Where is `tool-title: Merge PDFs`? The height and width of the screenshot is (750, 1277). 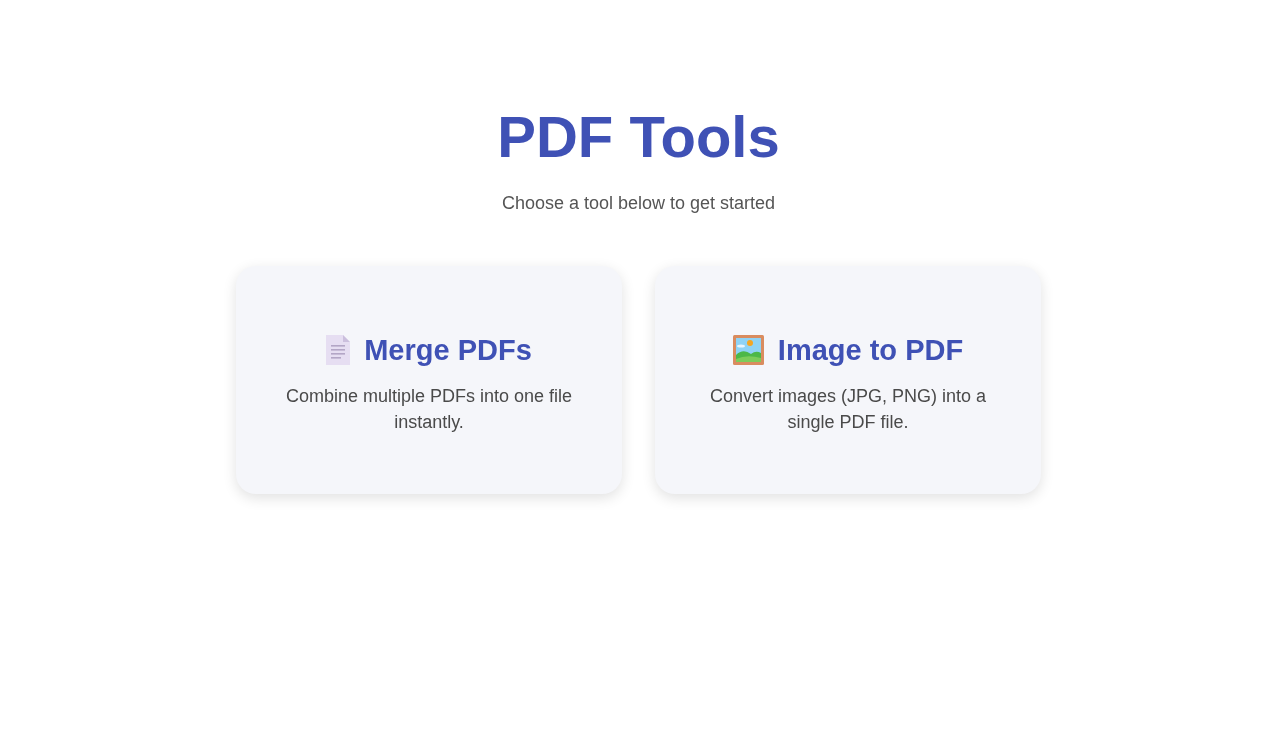
tool-title: Merge PDFs is located at coordinates (448, 350).